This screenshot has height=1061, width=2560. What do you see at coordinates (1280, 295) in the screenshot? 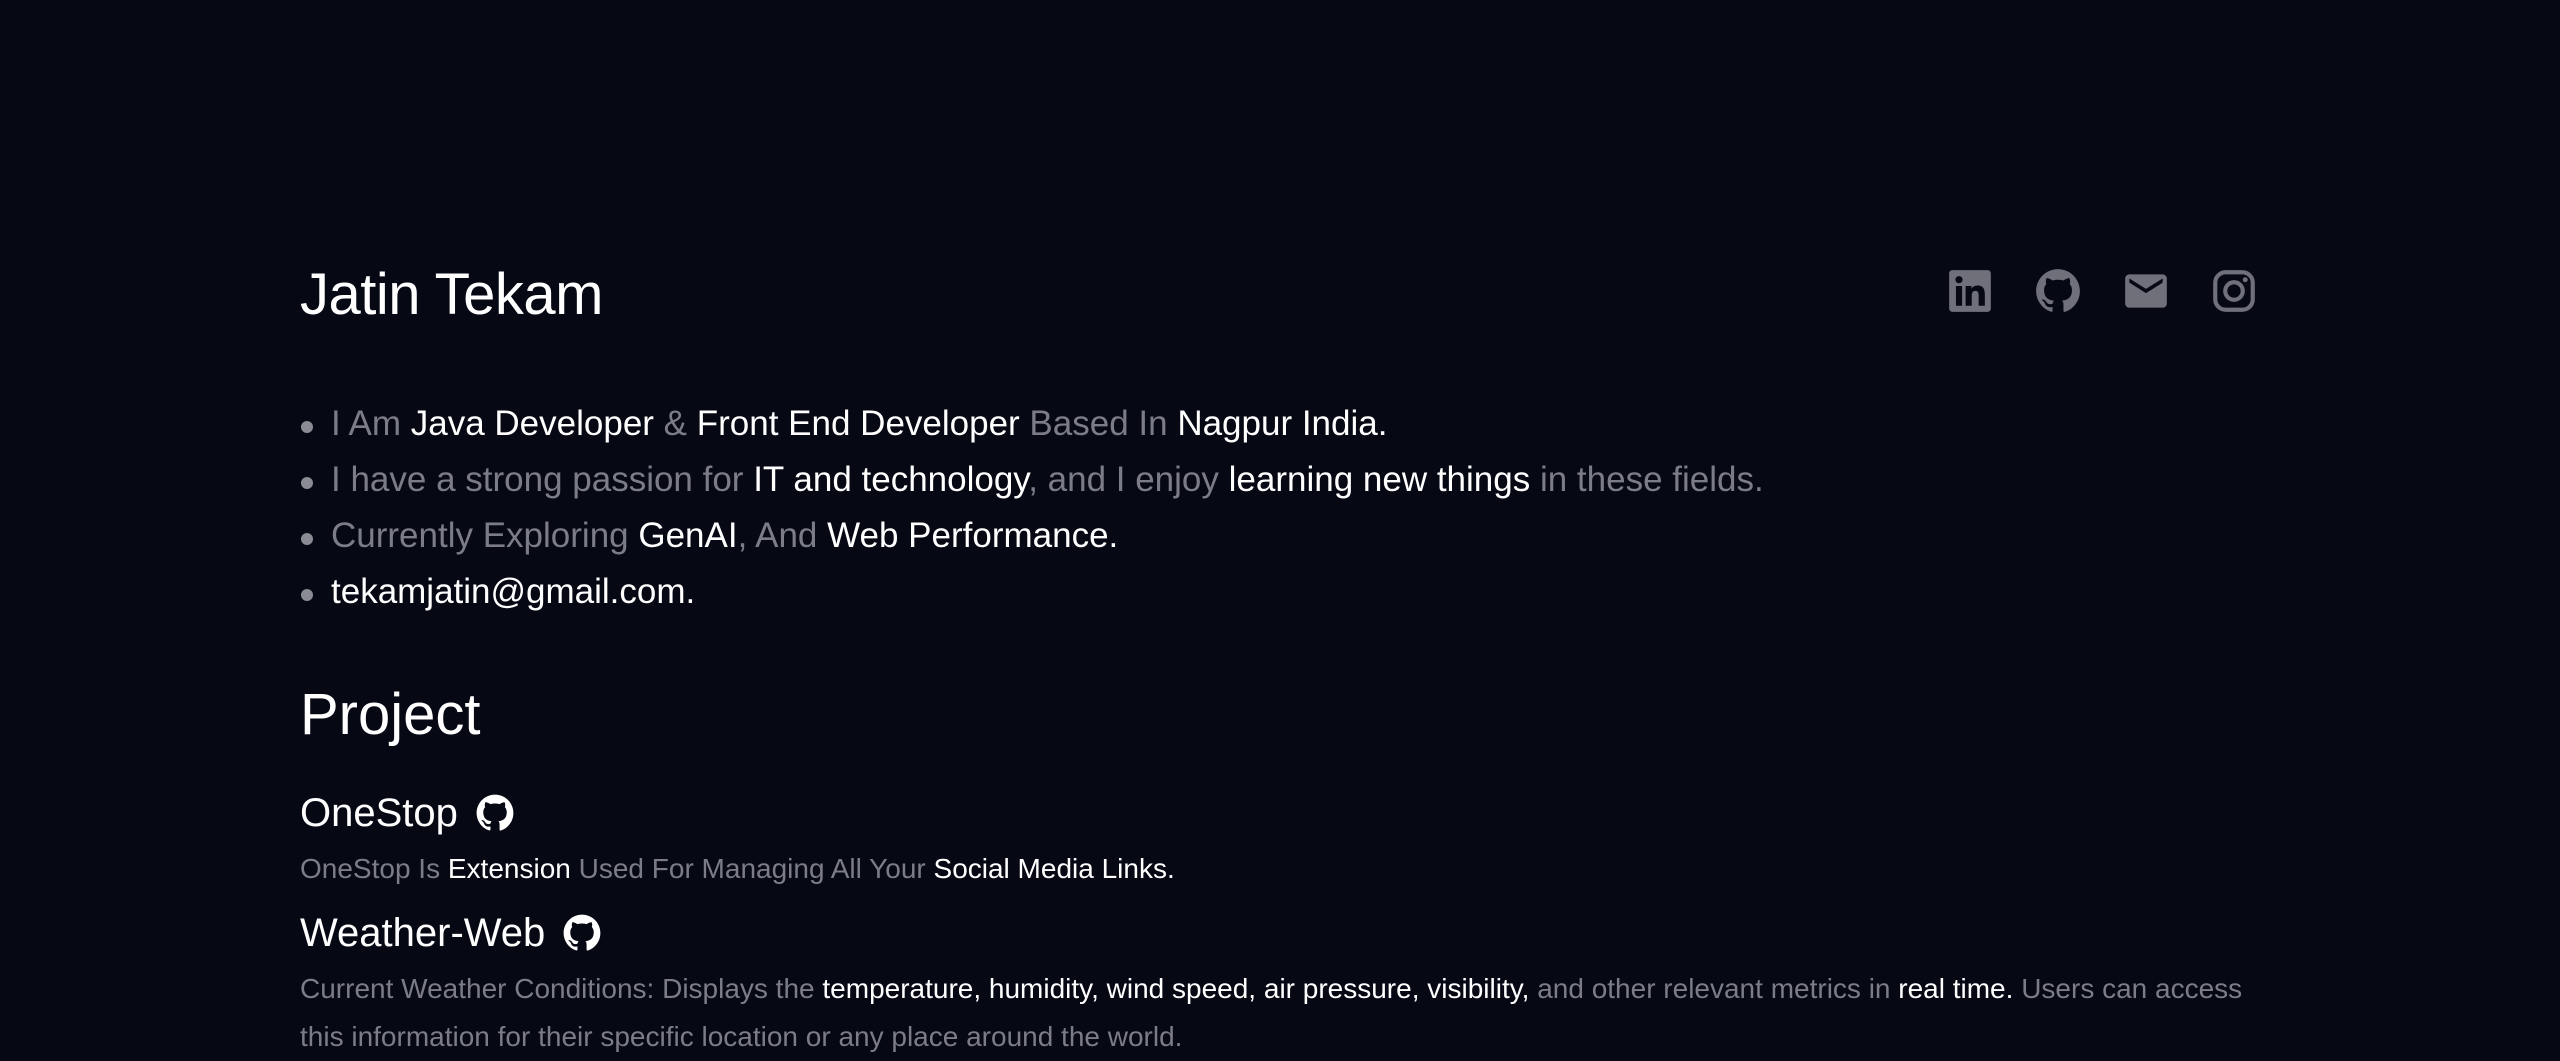
I see `header: Jatin Tekam` at bounding box center [1280, 295].